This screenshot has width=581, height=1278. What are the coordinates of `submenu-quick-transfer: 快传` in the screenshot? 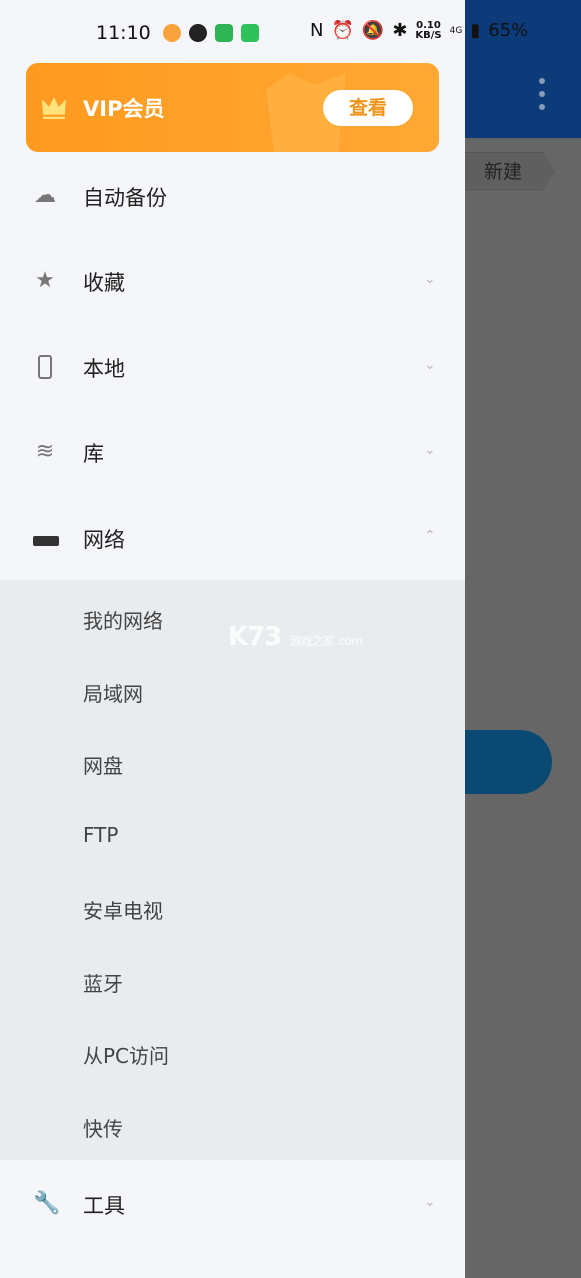 It's located at (103, 1127).